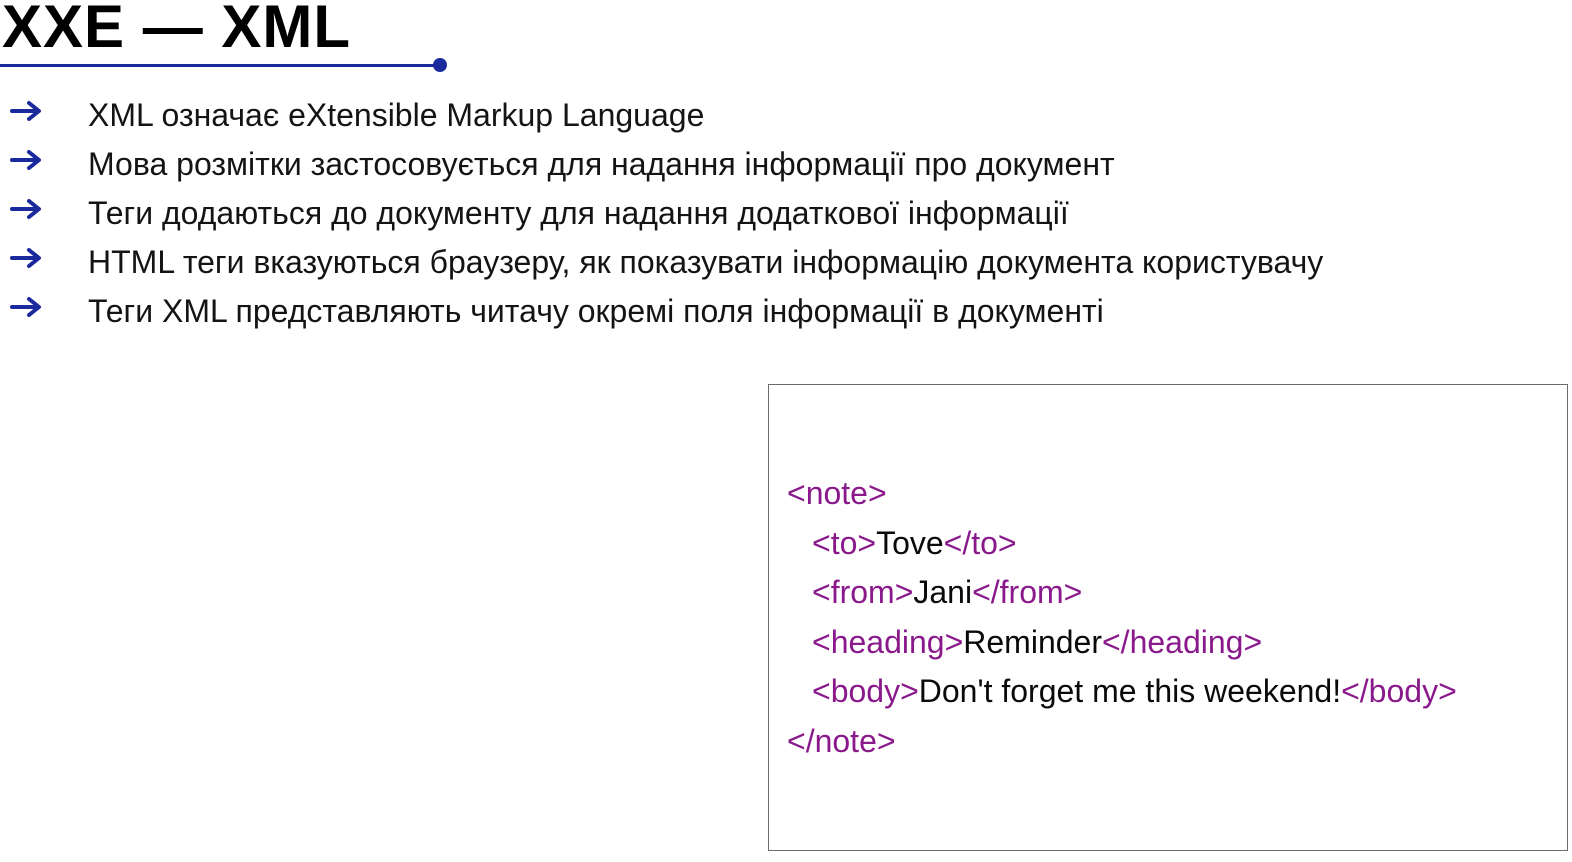 The height and width of the screenshot is (862, 1572). I want to click on xml-tag: </note>, so click(841, 740).